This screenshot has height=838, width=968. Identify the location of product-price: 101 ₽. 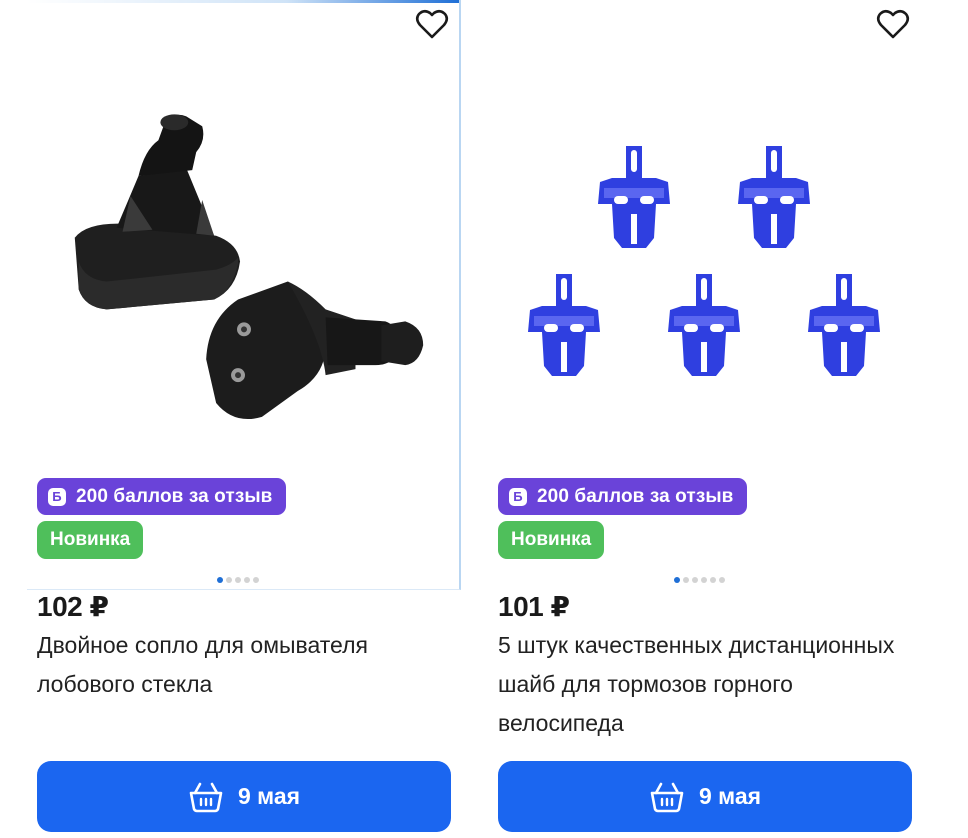
(534, 606).